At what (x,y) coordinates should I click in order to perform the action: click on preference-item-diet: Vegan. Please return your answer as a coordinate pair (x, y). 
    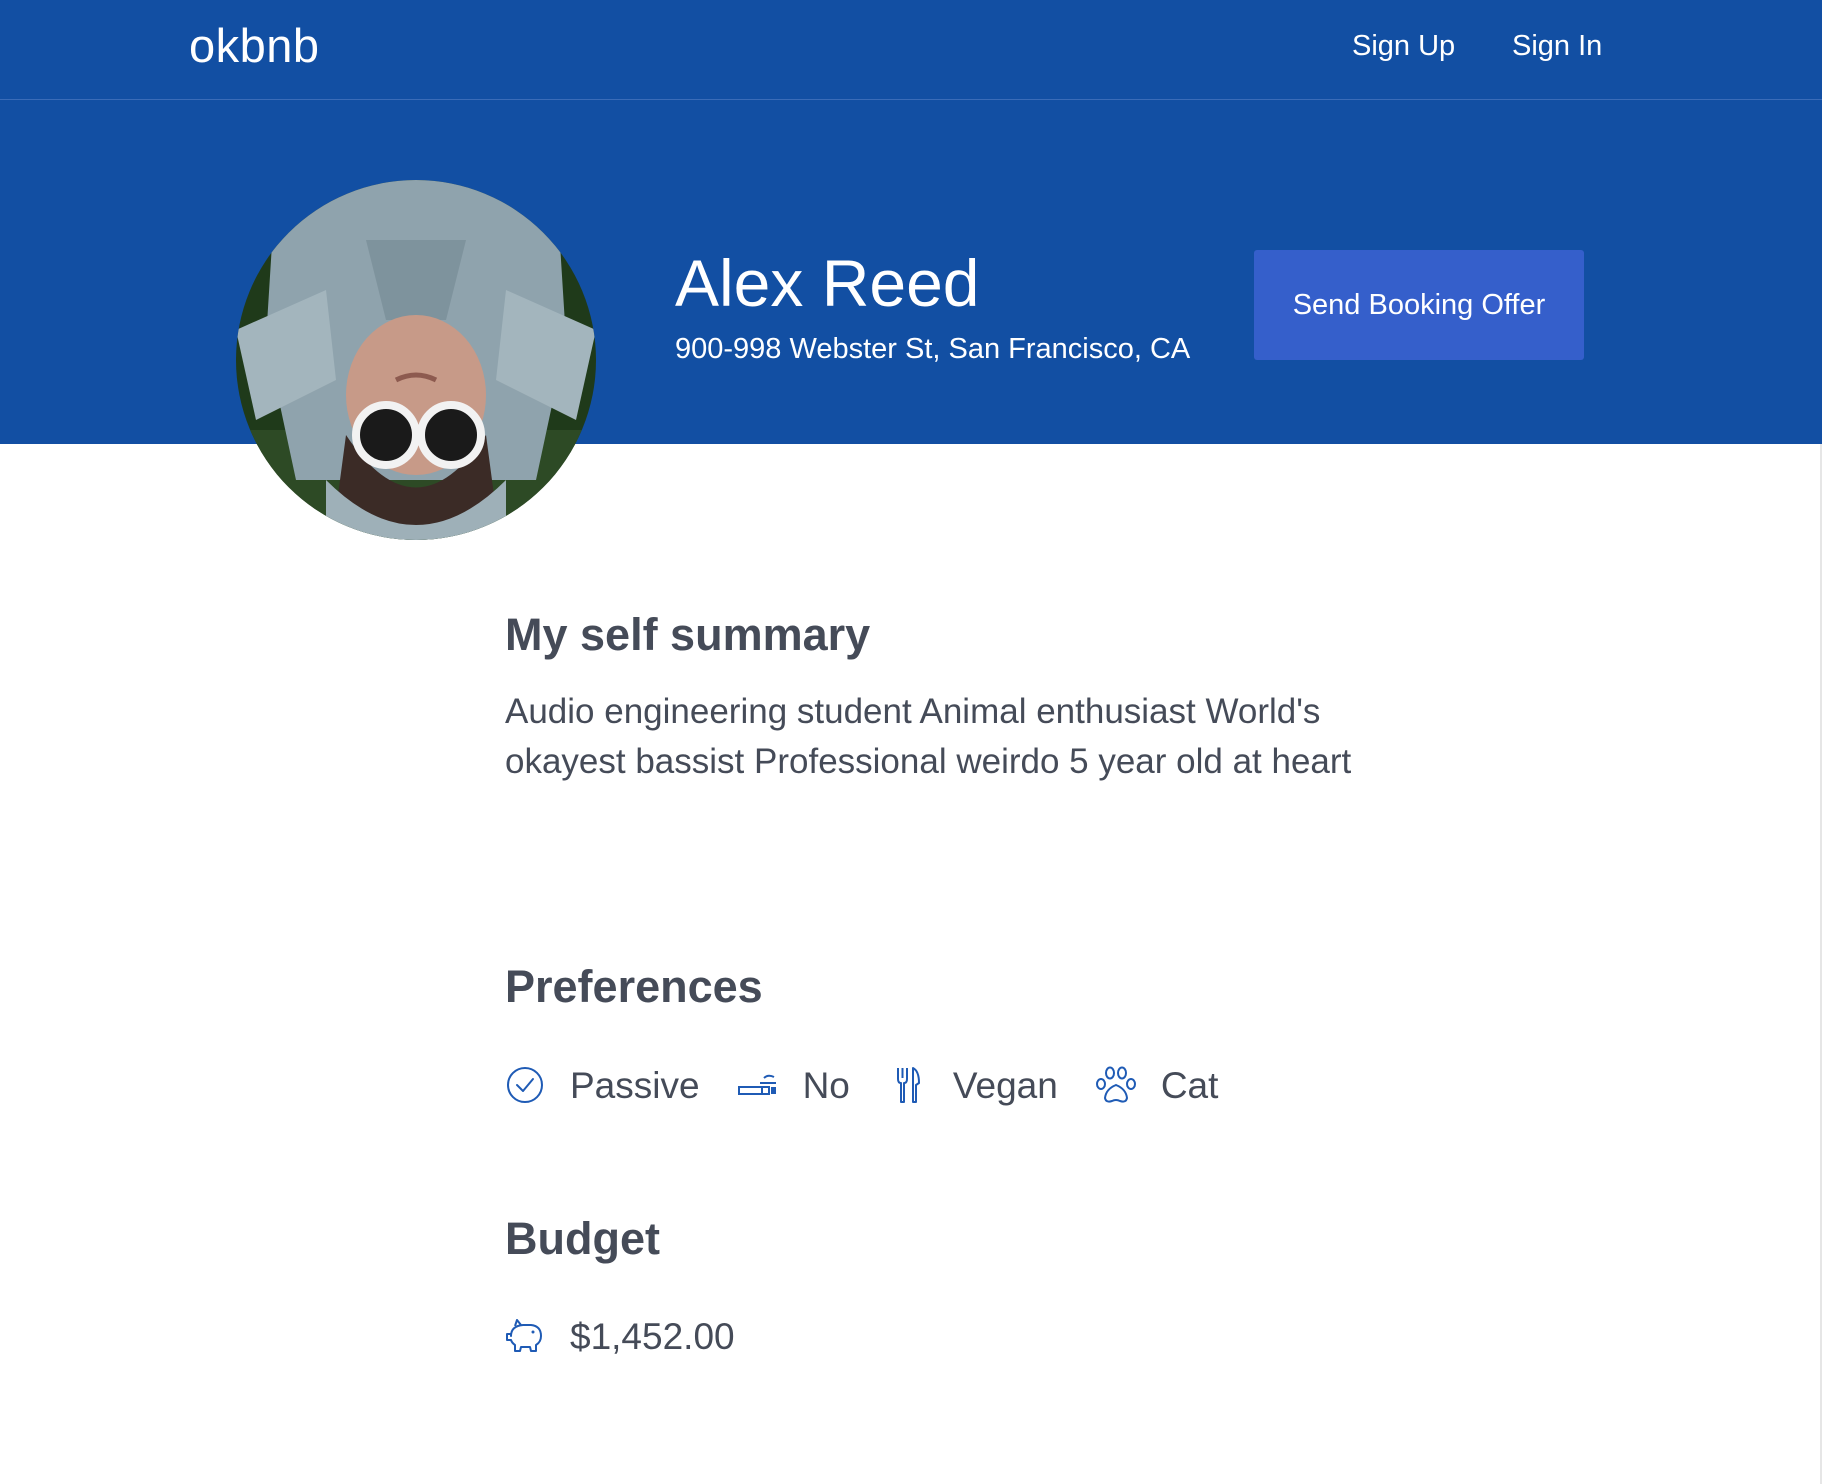
    Looking at the image, I should click on (973, 1085).